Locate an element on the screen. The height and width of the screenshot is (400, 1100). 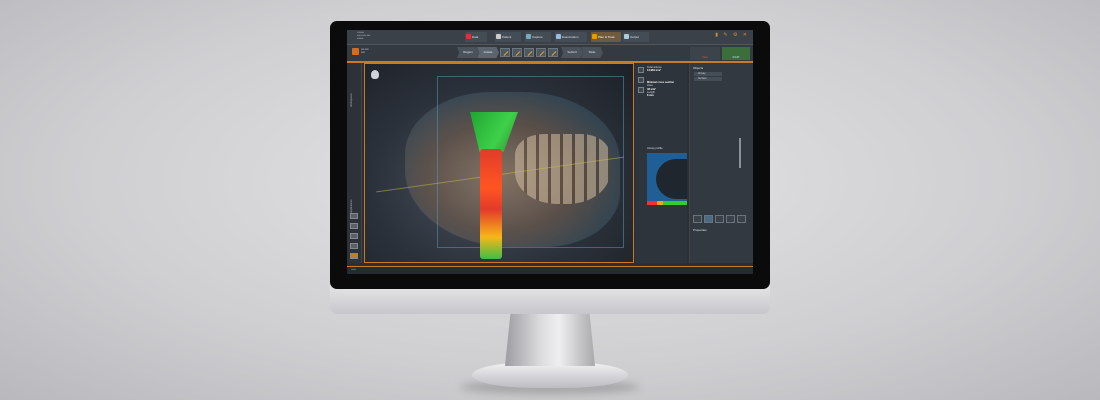
airway-segment-lower is located at coordinates (491, 204).